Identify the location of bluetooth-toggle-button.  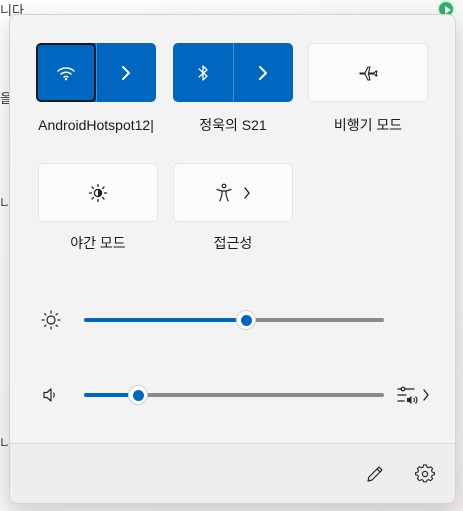
(203, 72).